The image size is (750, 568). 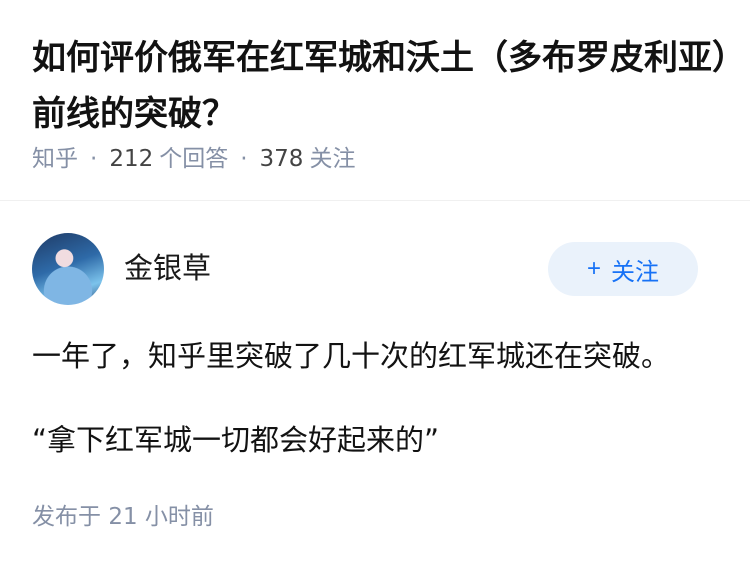 I want to click on answer-paragraph: 一年了，知乎里突破了几十次的红军城还在突破。, so click(x=351, y=356).